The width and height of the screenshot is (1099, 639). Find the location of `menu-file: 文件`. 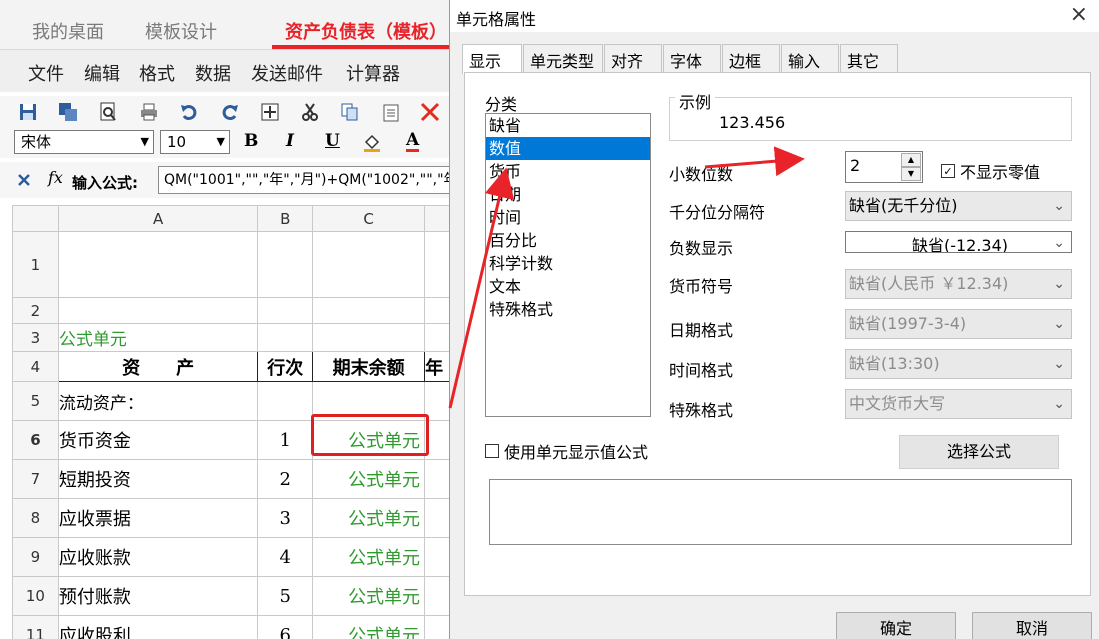

menu-file: 文件 is located at coordinates (46, 73).